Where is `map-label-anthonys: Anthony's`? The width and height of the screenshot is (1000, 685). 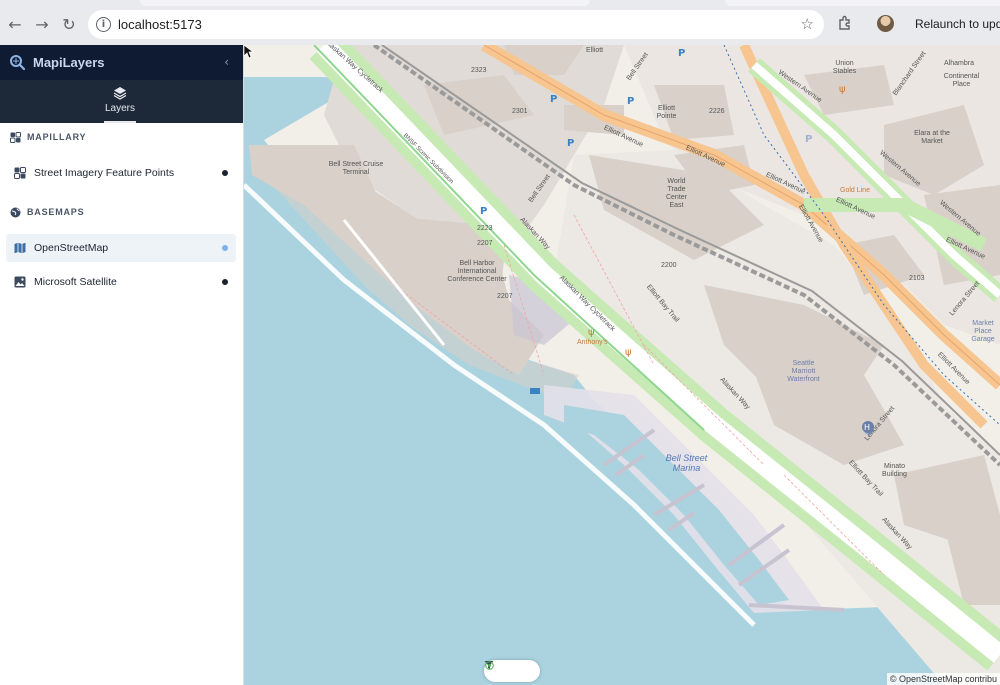
map-label-anthonys: Anthony's is located at coordinates (592, 342).